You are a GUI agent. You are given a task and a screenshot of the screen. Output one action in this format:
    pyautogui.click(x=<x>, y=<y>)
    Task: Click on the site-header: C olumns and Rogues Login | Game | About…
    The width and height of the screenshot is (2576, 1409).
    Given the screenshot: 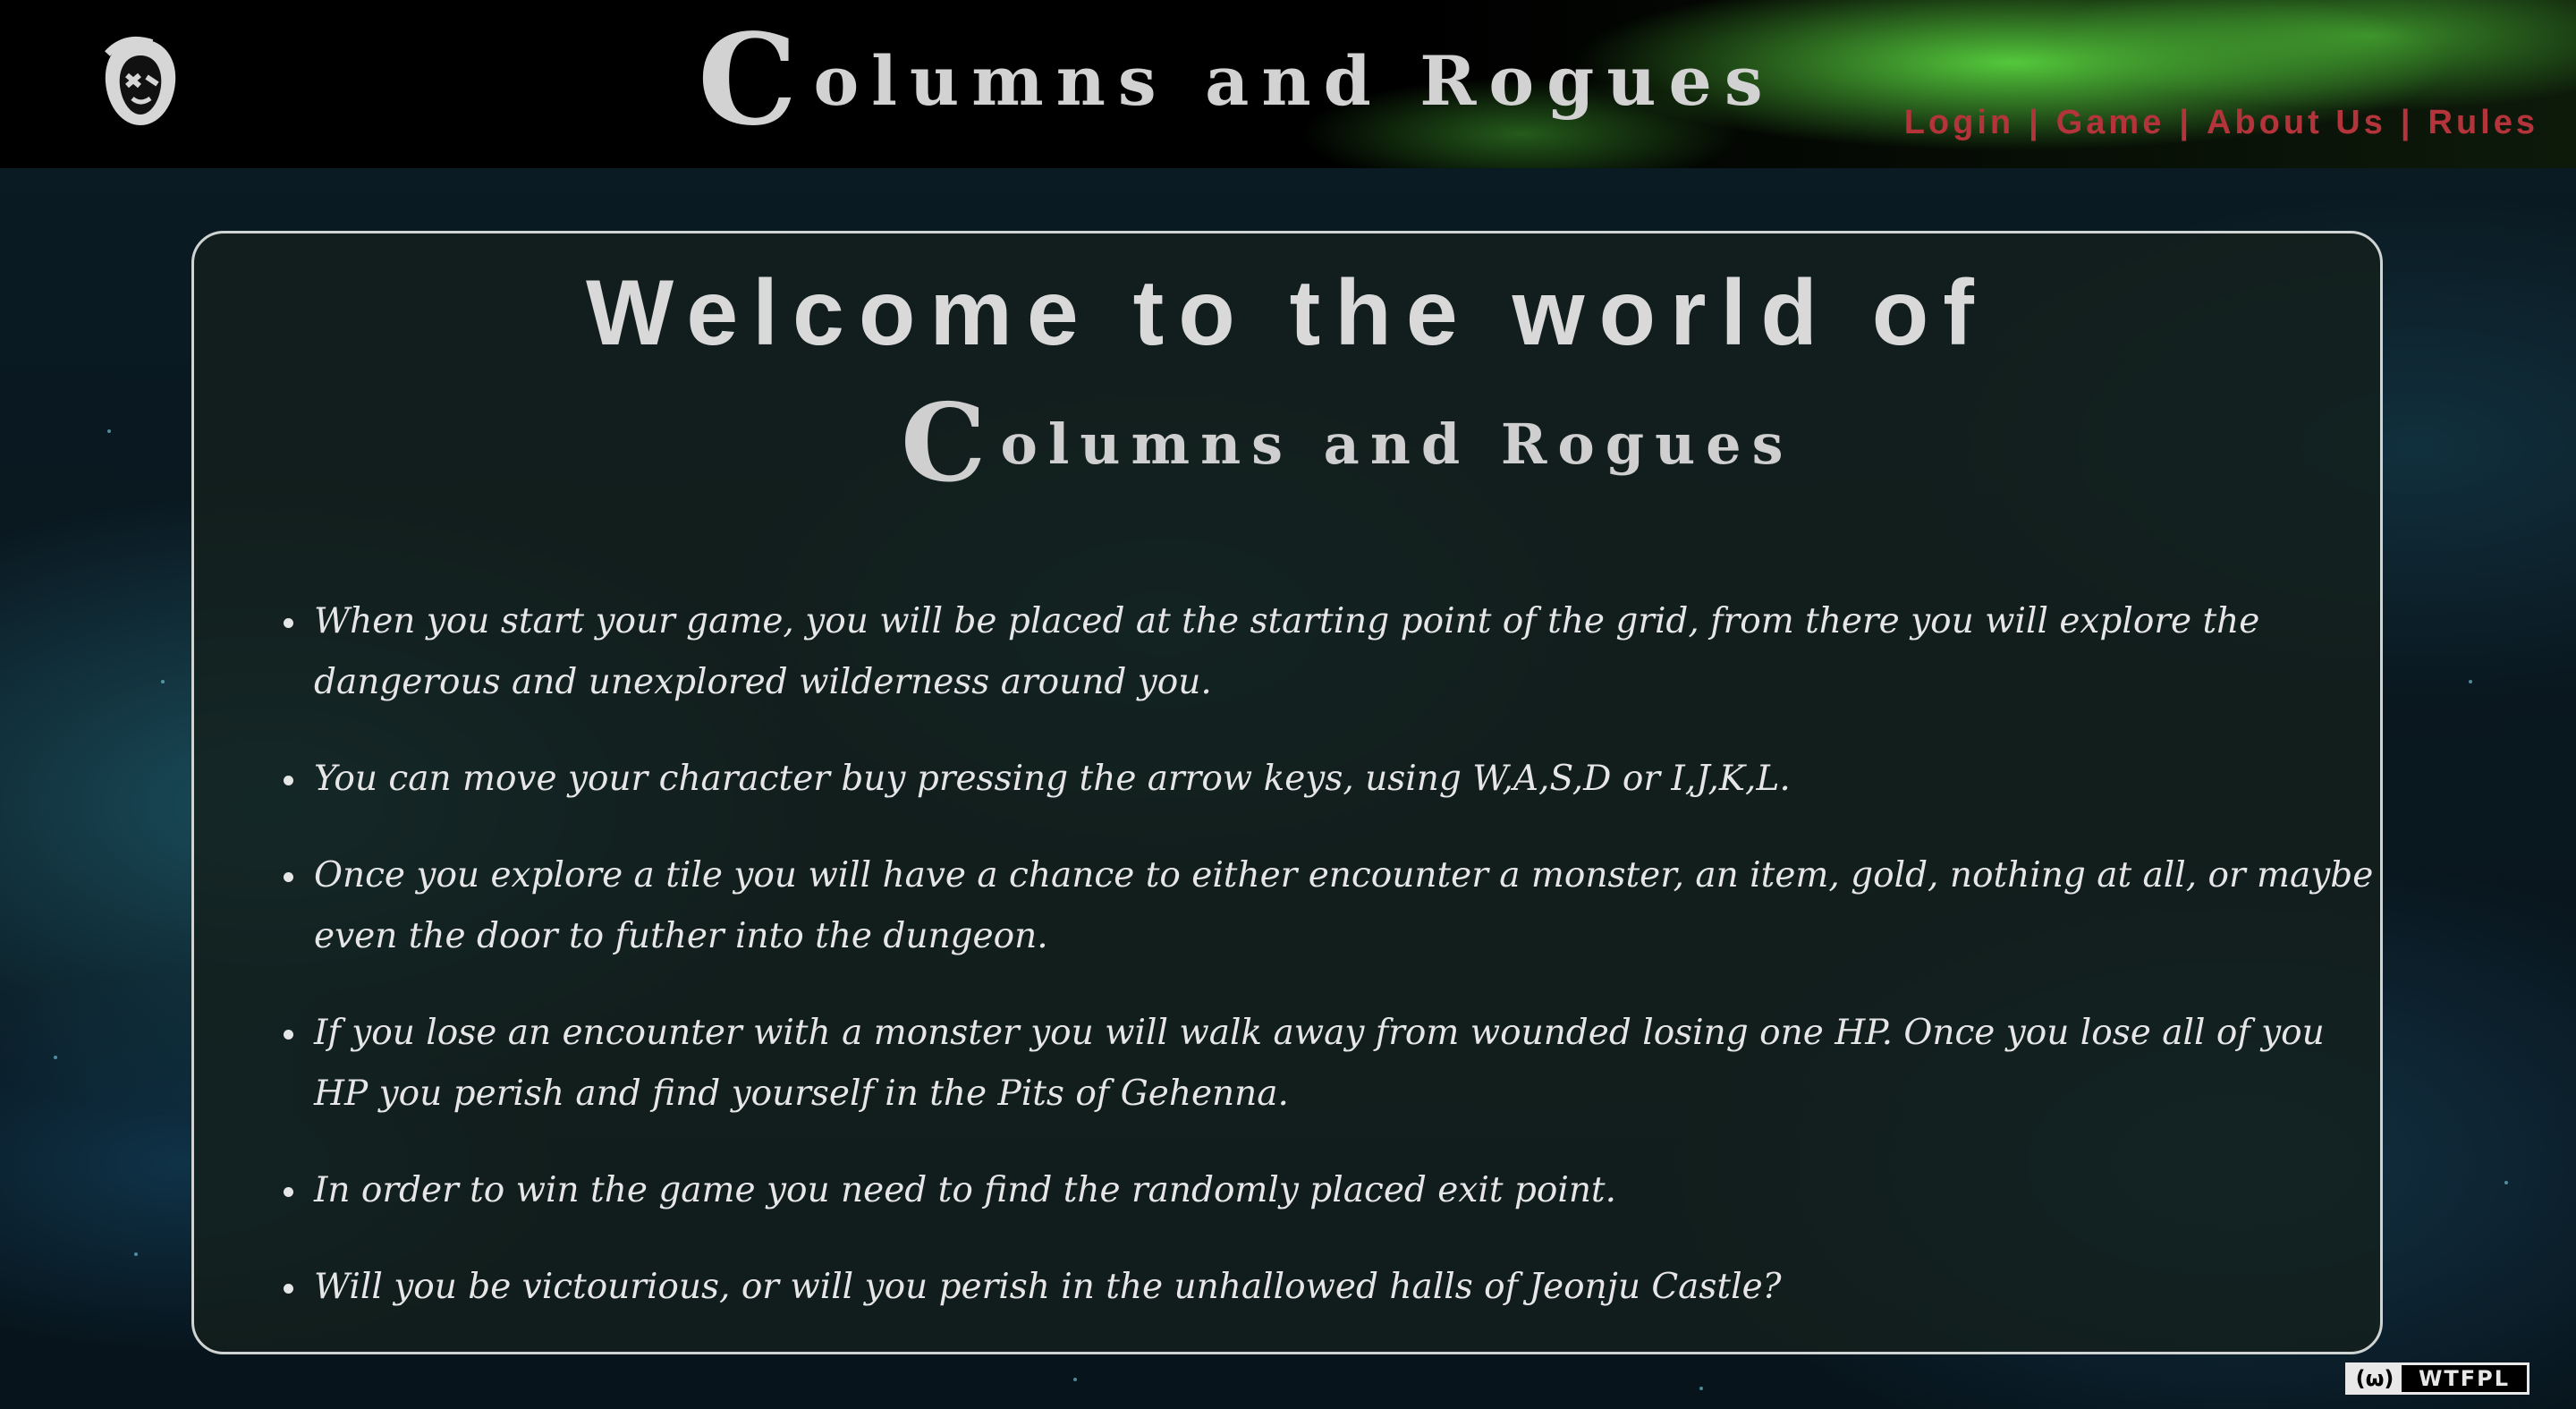 What is the action you would take?
    pyautogui.click(x=1288, y=84)
    